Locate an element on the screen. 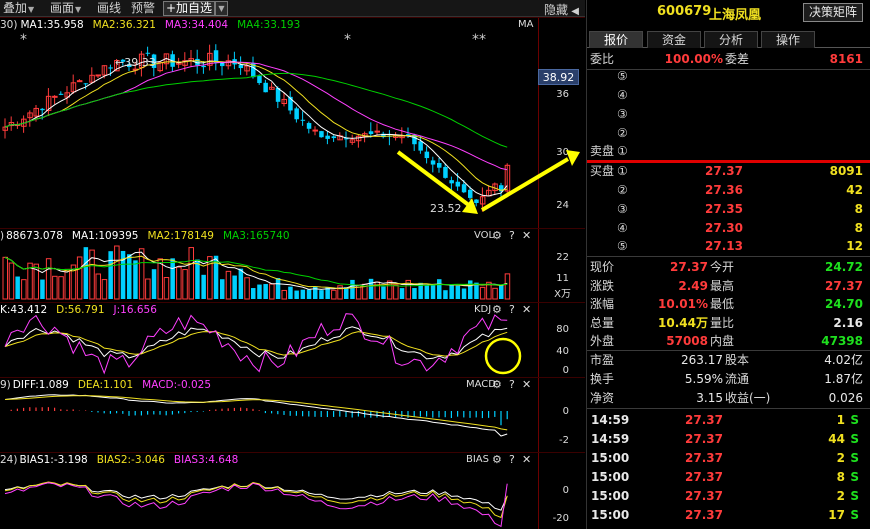  overlay-label: 叠加 is located at coordinates (15, 8).